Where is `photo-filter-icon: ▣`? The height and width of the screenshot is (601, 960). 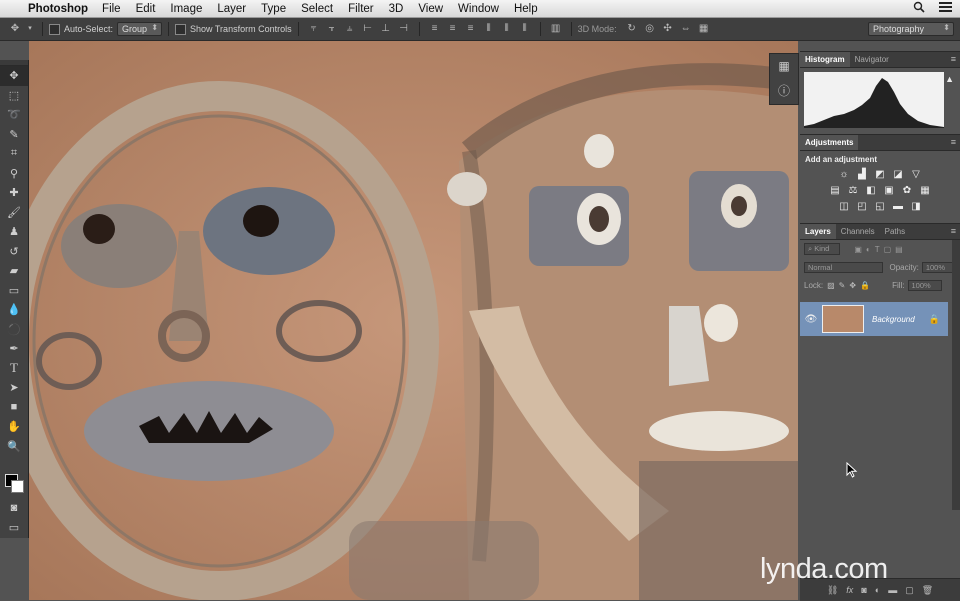
photo-filter-icon: ▣ is located at coordinates (889, 190).